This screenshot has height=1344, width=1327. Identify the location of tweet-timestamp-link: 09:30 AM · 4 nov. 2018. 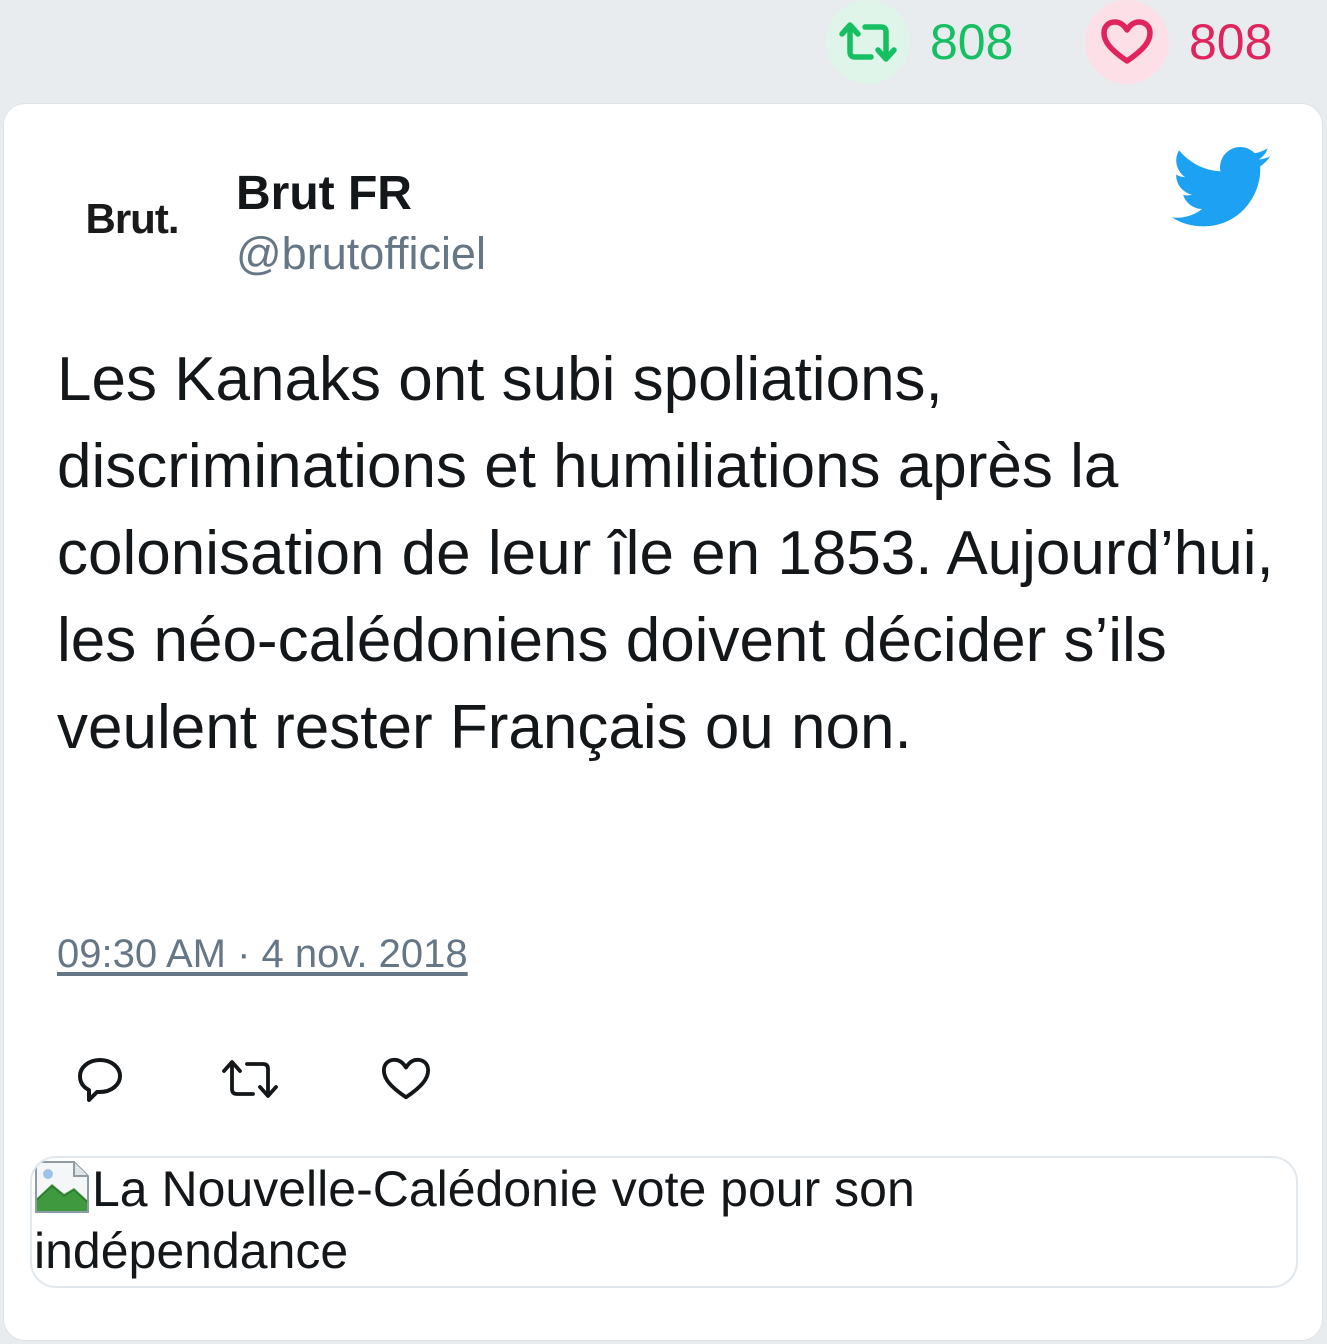
(262, 954).